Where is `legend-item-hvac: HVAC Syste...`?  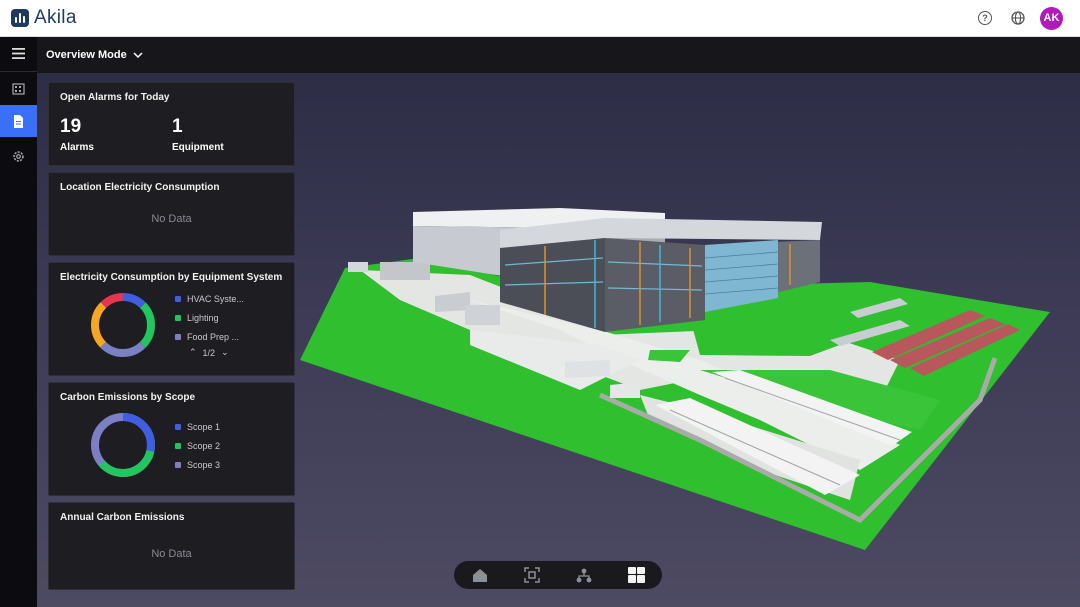 legend-item-hvac: HVAC Syste... is located at coordinates (209, 298).